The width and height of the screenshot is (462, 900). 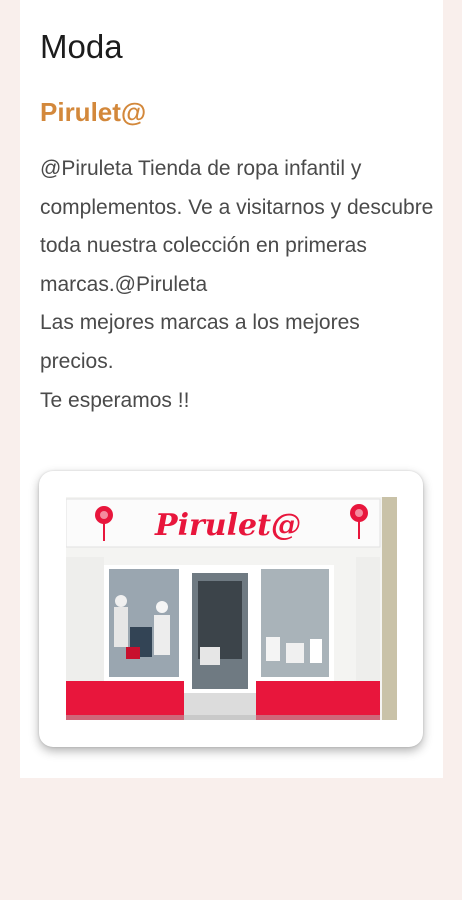 What do you see at coordinates (81, 46) in the screenshot?
I see `category-title: Moda` at bounding box center [81, 46].